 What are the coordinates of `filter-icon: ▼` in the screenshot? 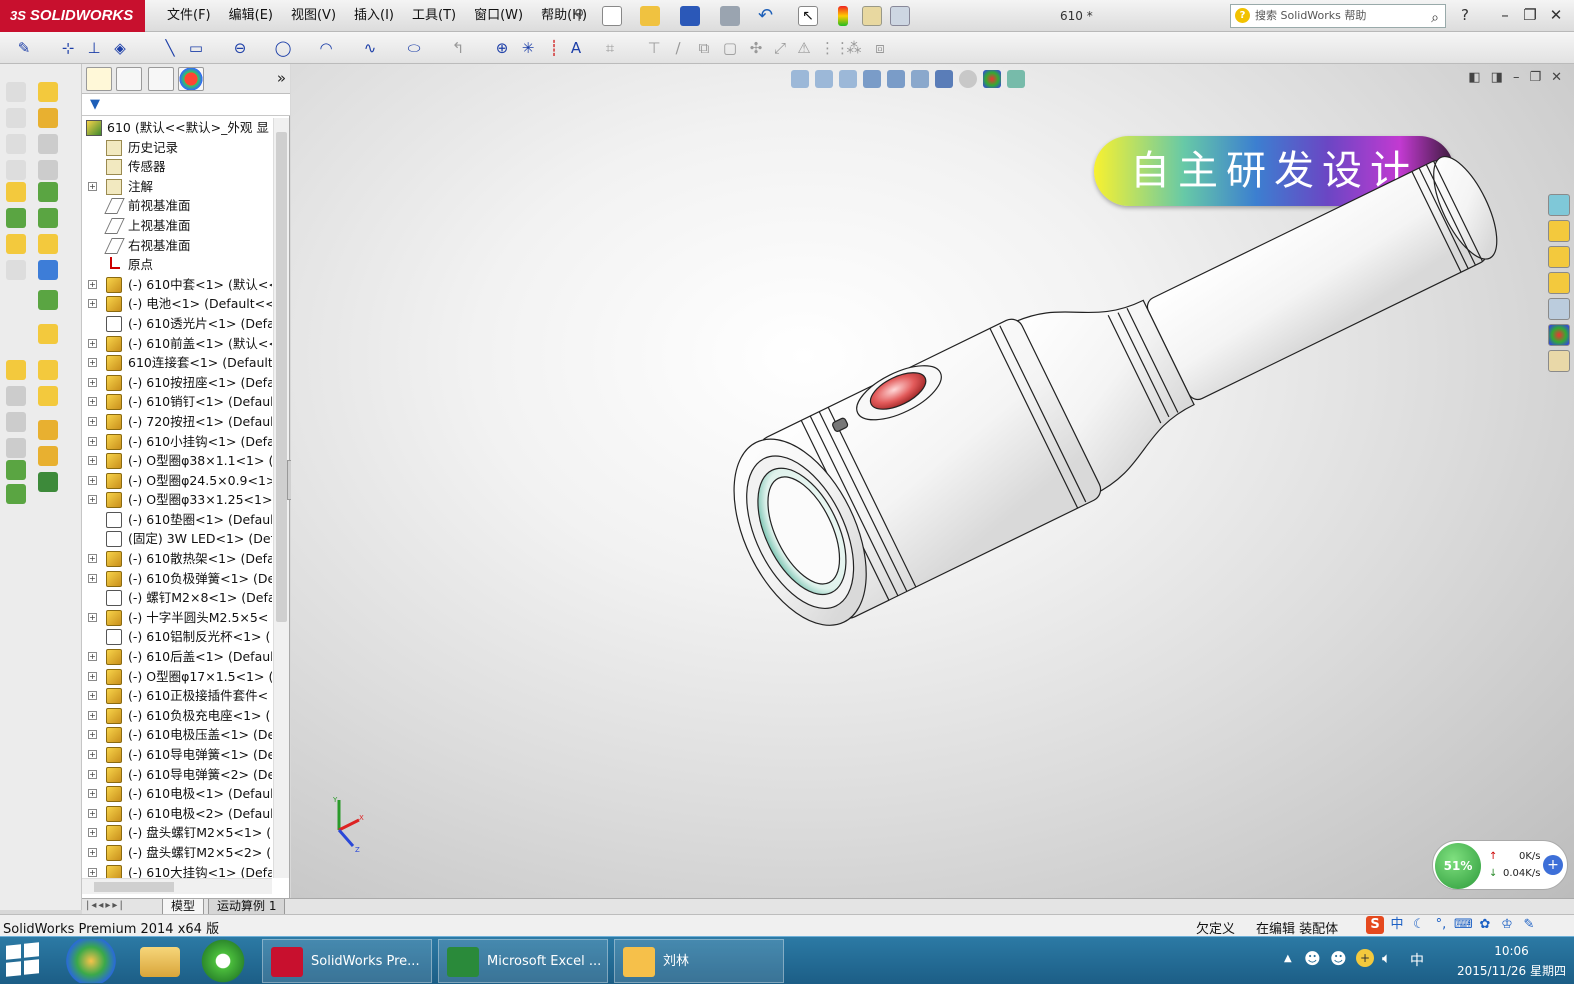 It's located at (95, 104).